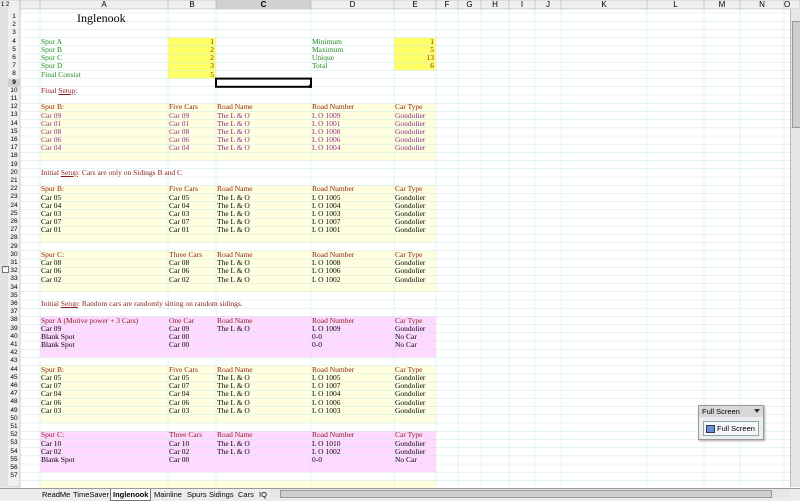  Describe the element at coordinates (14, 165) in the screenshot. I see `row-header-19: 19` at that location.